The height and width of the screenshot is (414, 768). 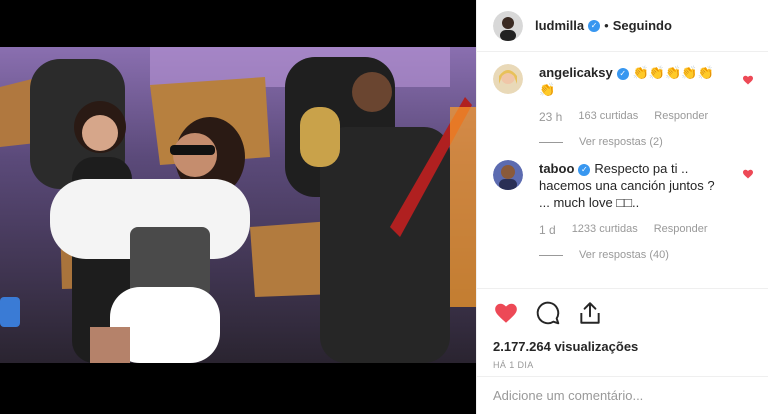 What do you see at coordinates (590, 313) in the screenshot?
I see `share-upload-icon` at bounding box center [590, 313].